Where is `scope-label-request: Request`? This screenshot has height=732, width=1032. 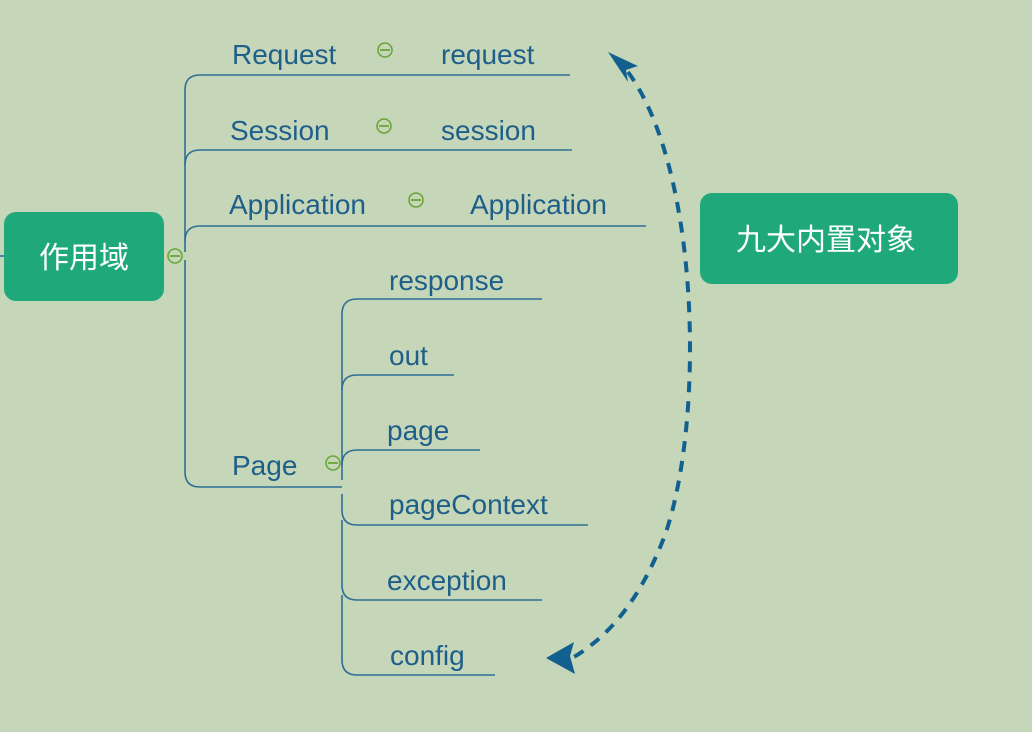
scope-label-request: Request is located at coordinates (284, 54).